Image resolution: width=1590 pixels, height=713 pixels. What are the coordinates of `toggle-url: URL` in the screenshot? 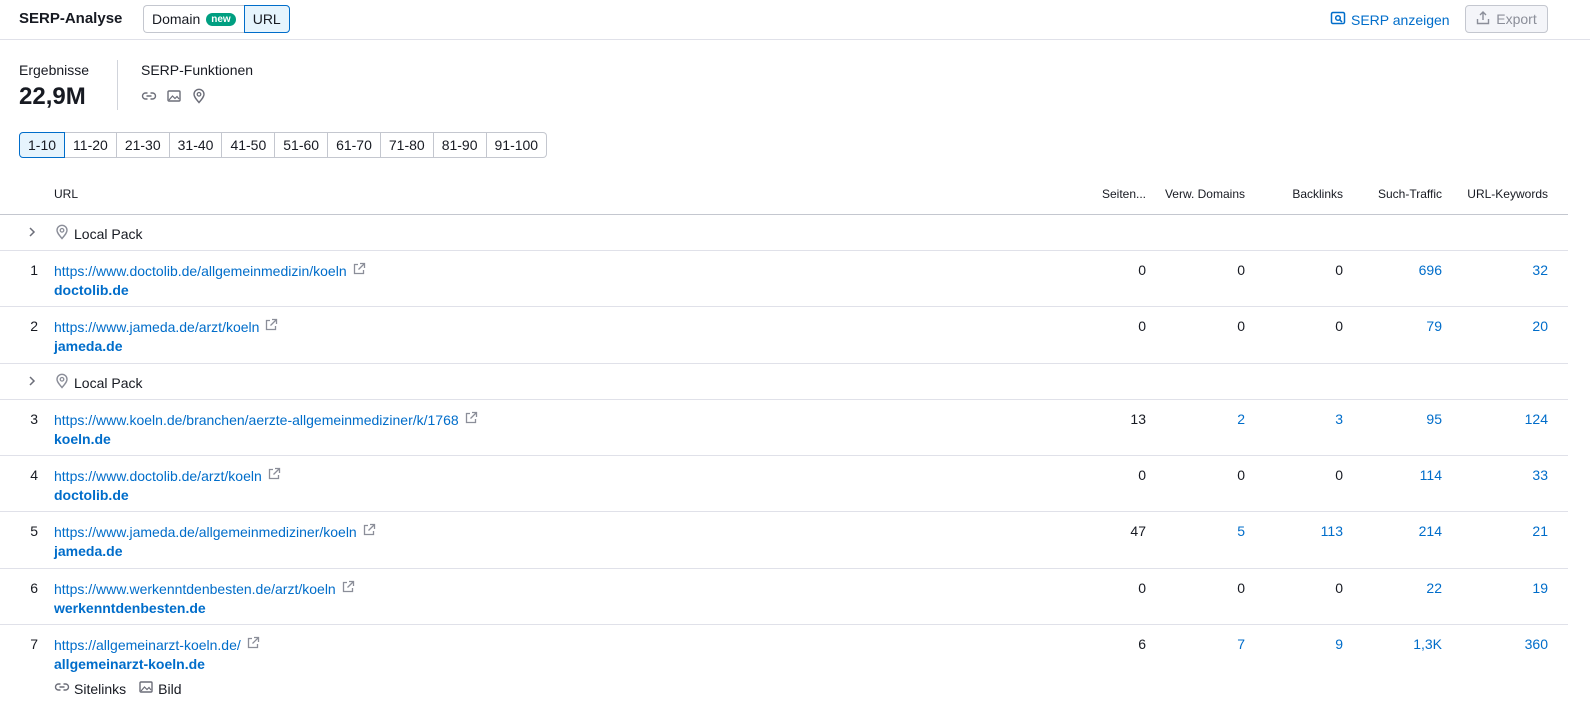 It's located at (266, 19).